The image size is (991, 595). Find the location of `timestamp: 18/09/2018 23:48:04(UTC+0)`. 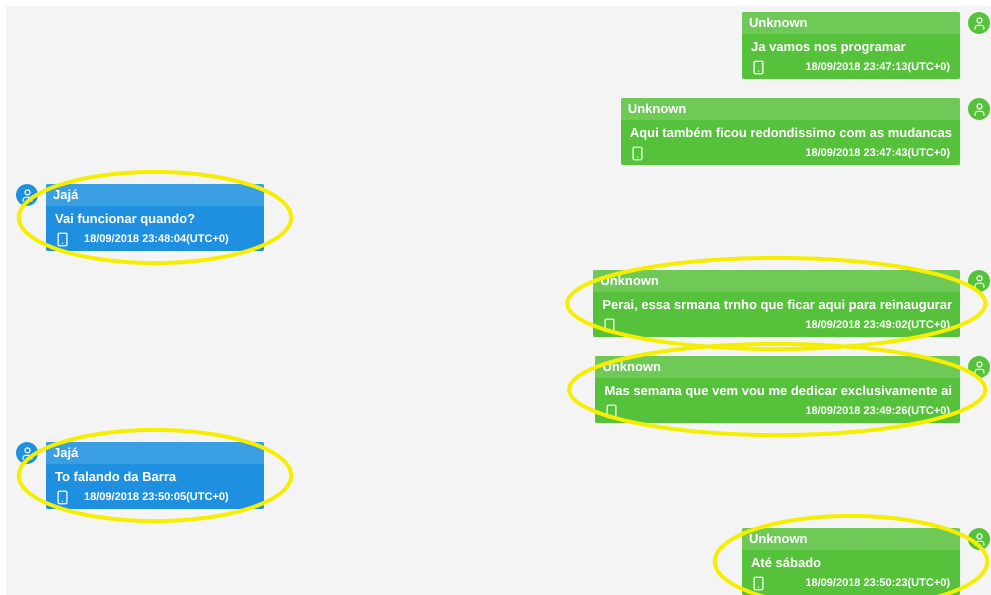

timestamp: 18/09/2018 23:48:04(UTC+0) is located at coordinates (156, 239).